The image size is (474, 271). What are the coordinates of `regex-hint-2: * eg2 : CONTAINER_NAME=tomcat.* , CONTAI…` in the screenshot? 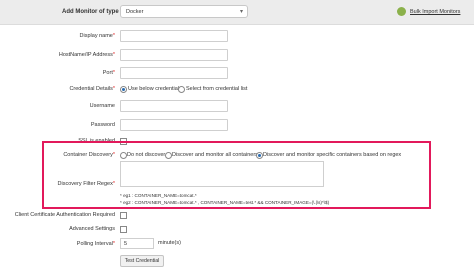 It's located at (225, 202).